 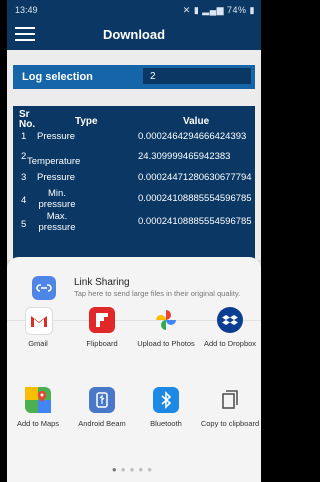 What do you see at coordinates (230, 400) in the screenshot?
I see `clipboard-icon` at bounding box center [230, 400].